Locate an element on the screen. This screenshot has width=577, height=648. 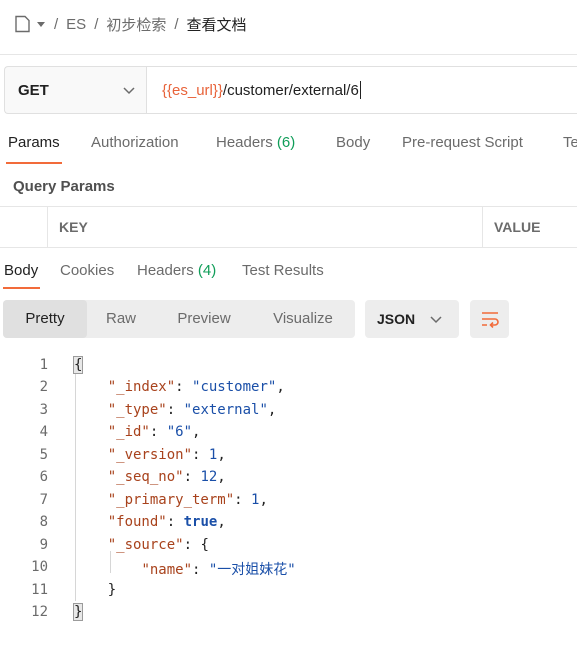
text-cursor is located at coordinates (360, 90).